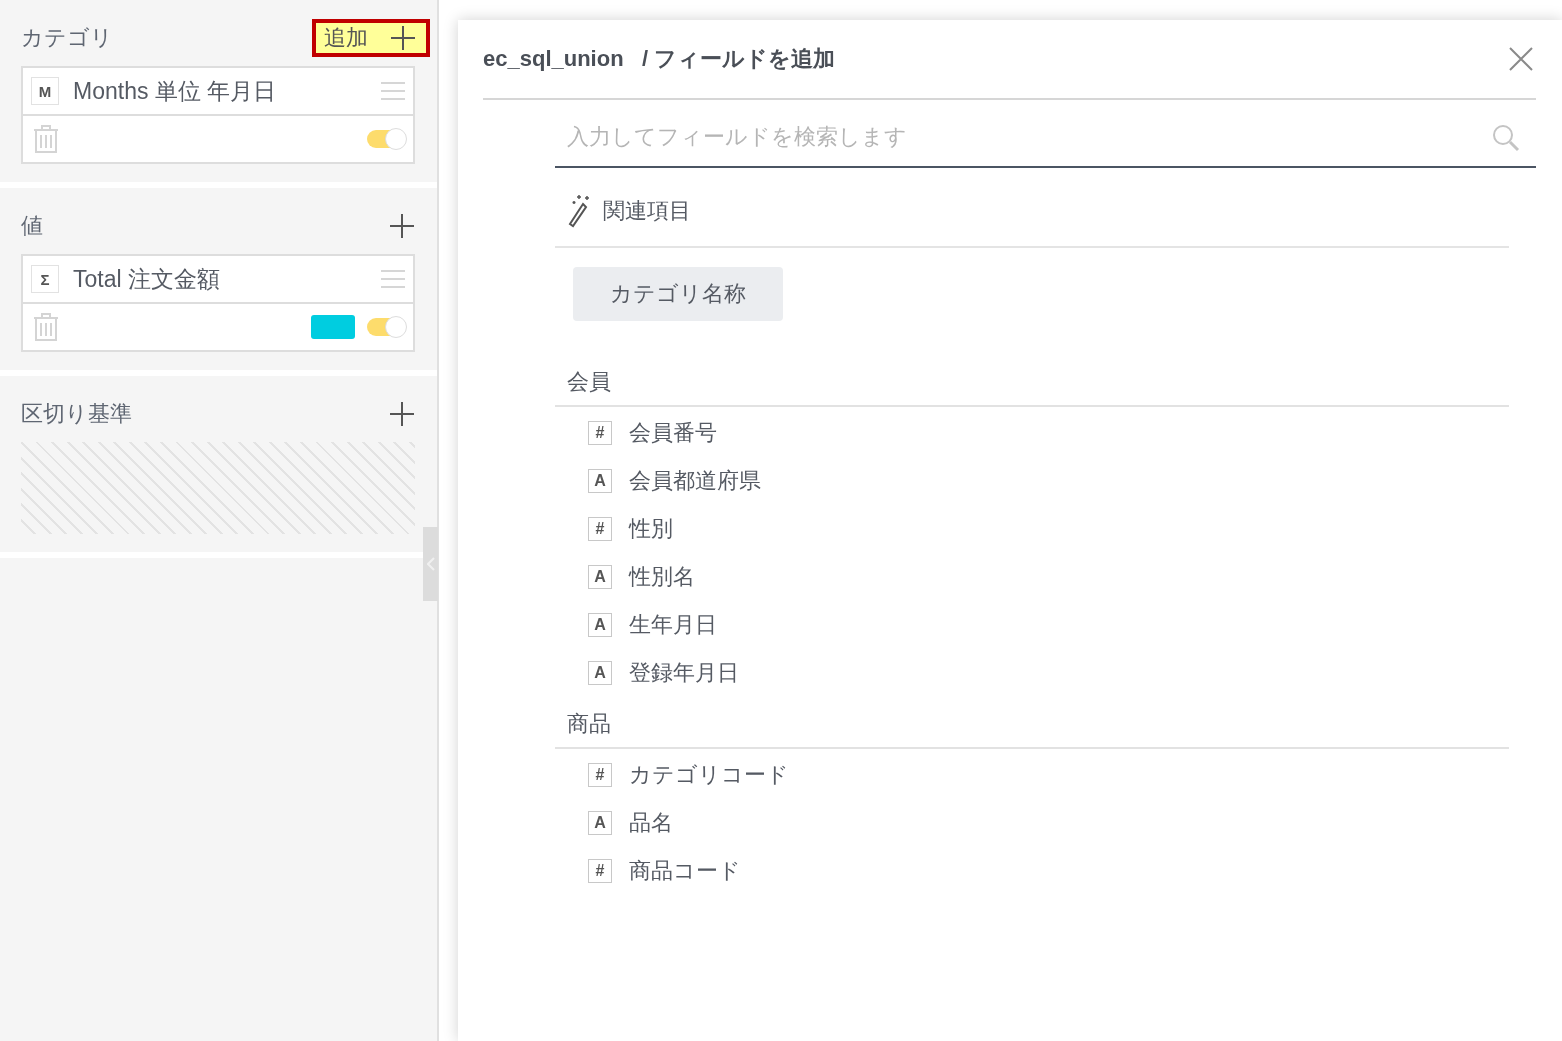  Describe the element at coordinates (45, 91) in the screenshot. I see `type-badge: M` at that location.